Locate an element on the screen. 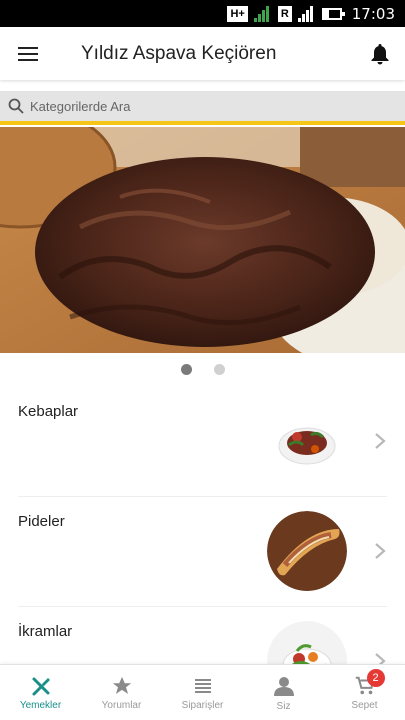 The image size is (405, 720). kebab-plate-image is located at coordinates (307, 441).